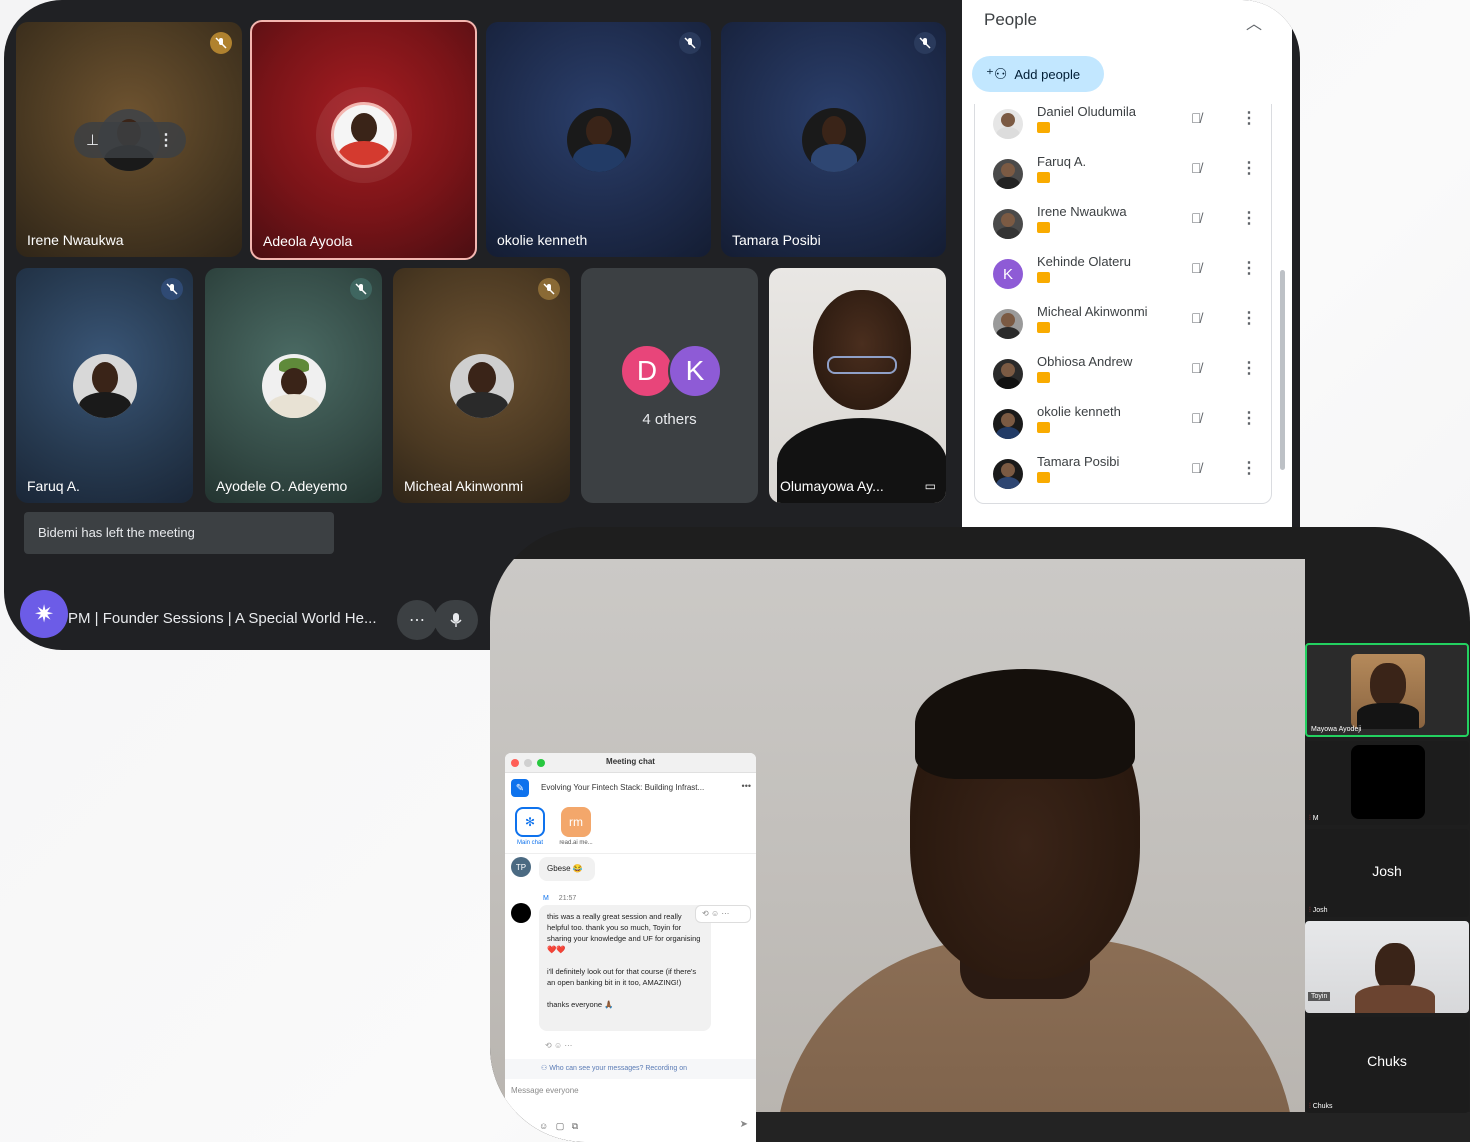 This screenshot has height=1142, width=1470. Describe the element at coordinates (104, 385) in the screenshot. I see `video-tile: Faruq A.` at that location.